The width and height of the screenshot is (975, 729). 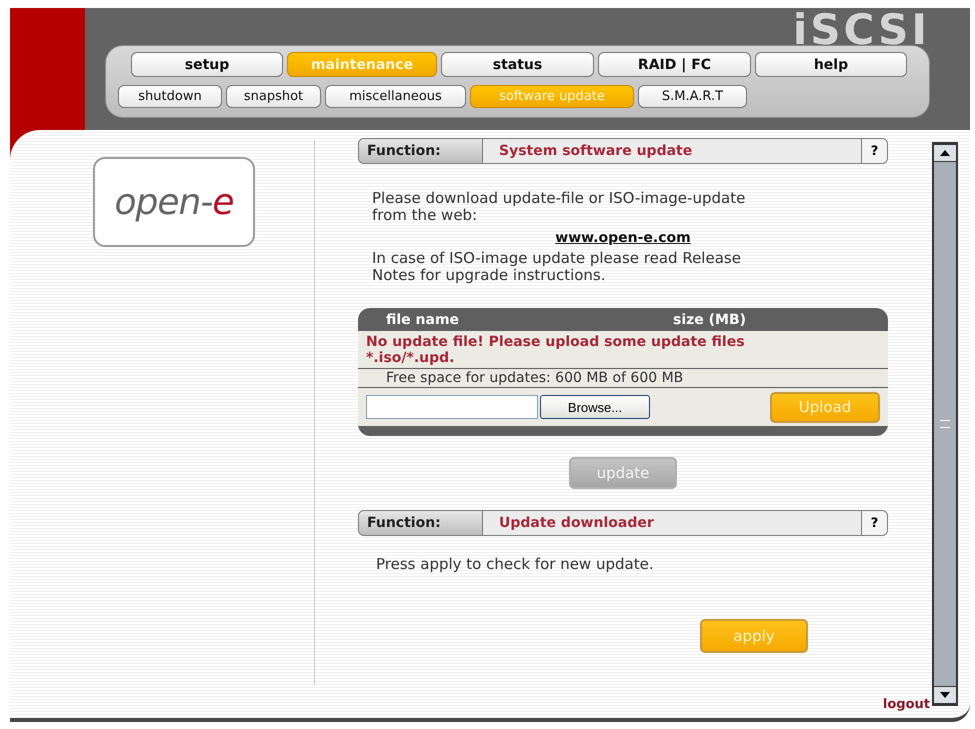 I want to click on column-header: file name, so click(x=423, y=320).